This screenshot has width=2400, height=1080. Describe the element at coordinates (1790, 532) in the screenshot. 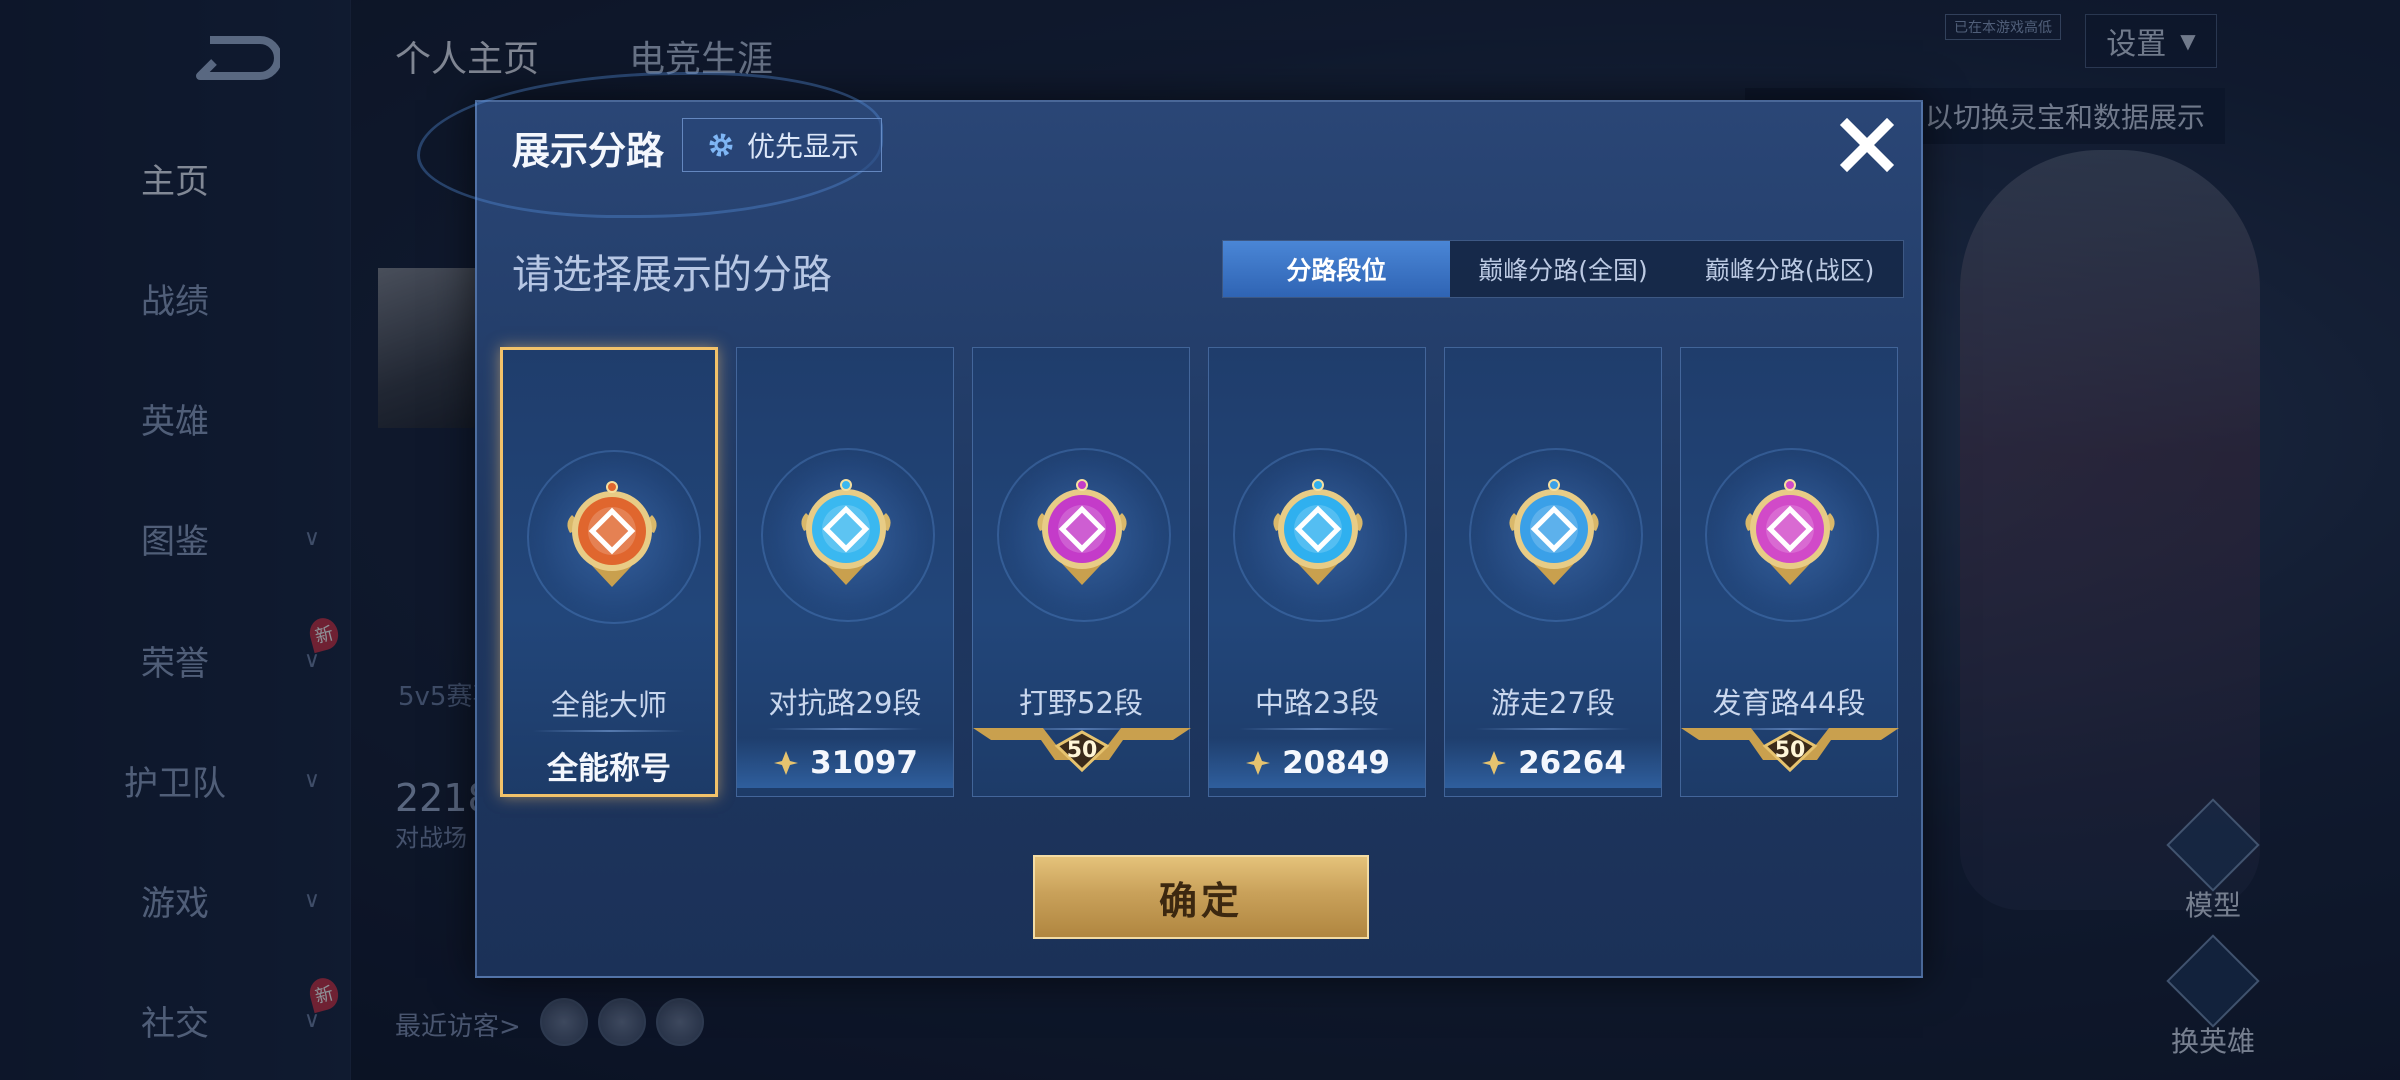

I see `farm-lane-icon` at that location.